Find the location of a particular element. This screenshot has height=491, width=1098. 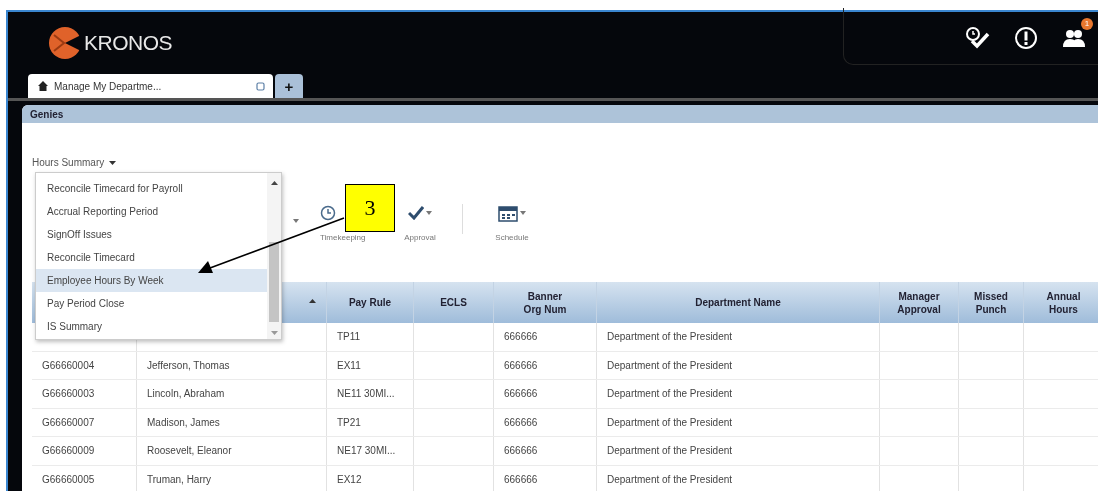

table-cell: G66660005 is located at coordinates (84, 478).